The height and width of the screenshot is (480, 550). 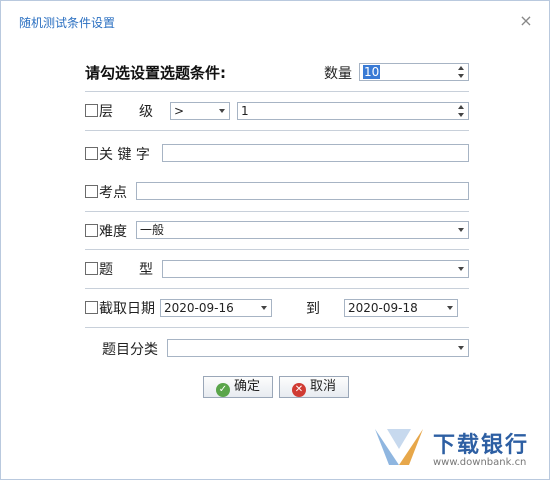 I want to click on level-spin-icon, so click(x=461, y=111).